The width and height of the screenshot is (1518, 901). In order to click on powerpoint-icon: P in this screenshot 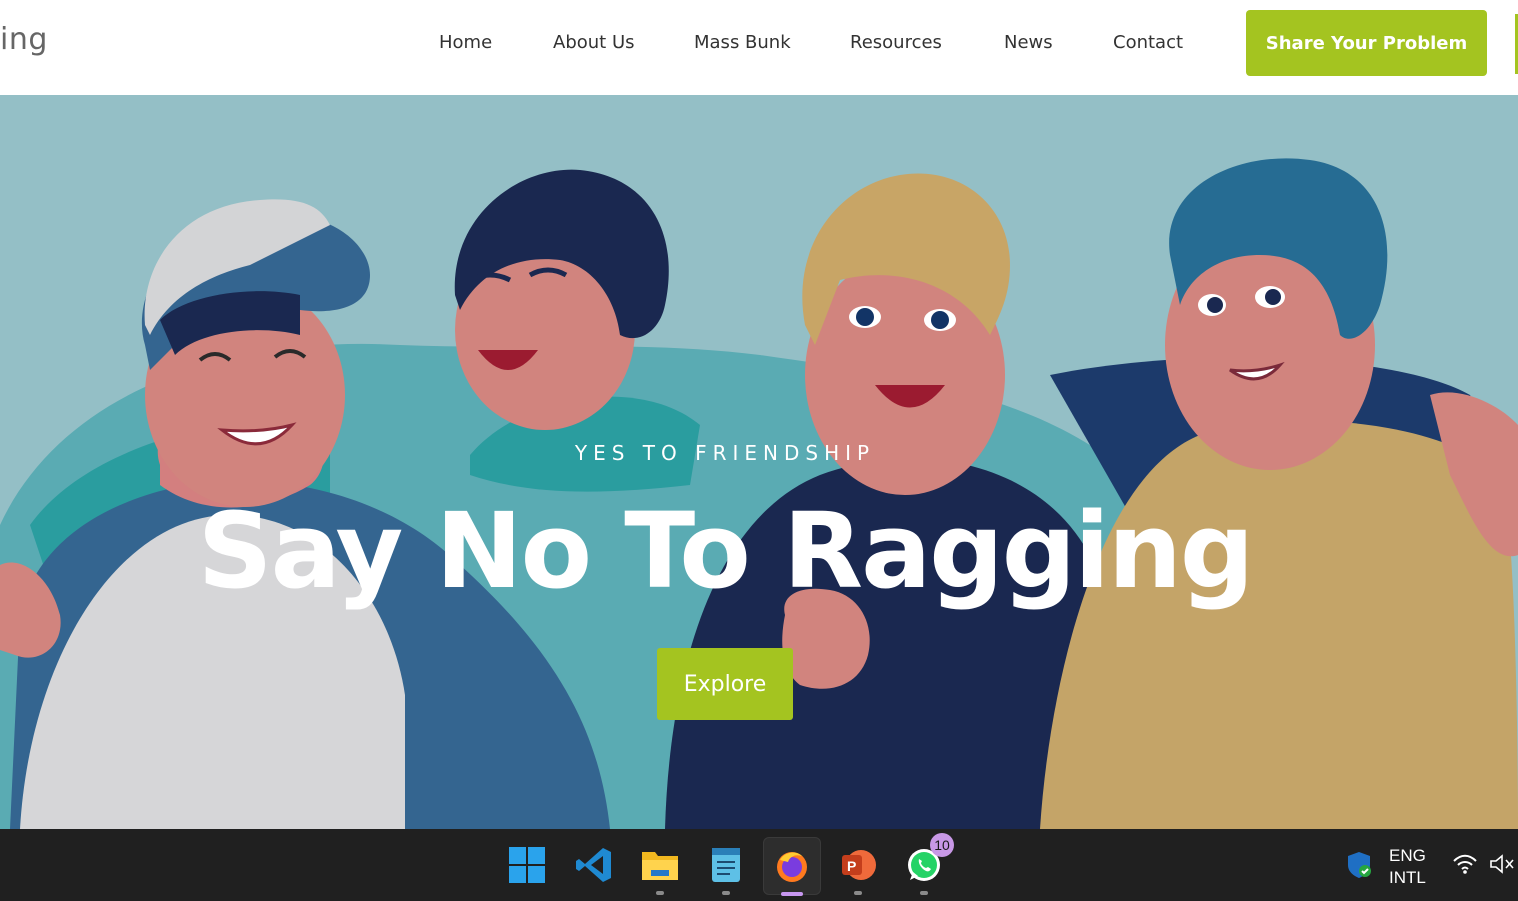, I will do `click(858, 866)`.